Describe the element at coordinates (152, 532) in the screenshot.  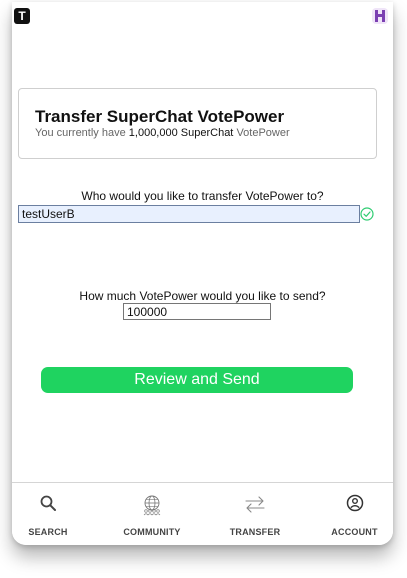
I see `nav-label-community: COMMUNITY` at that location.